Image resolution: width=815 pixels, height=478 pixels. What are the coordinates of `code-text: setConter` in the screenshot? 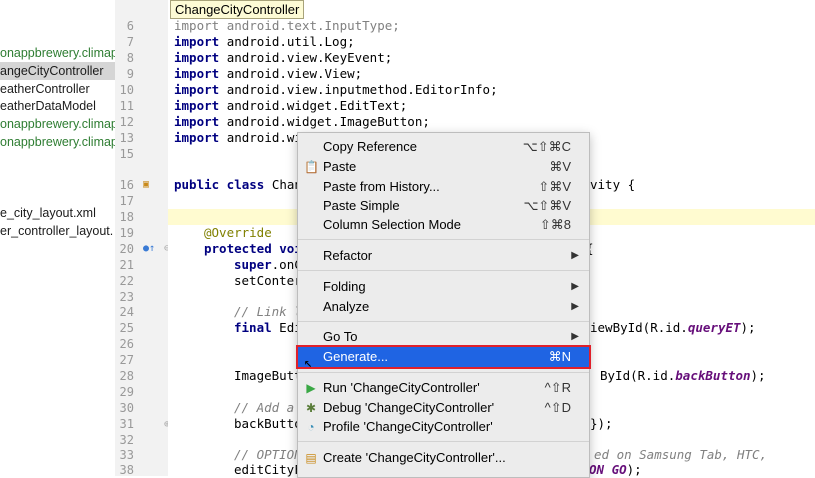 It's located at (268, 280).